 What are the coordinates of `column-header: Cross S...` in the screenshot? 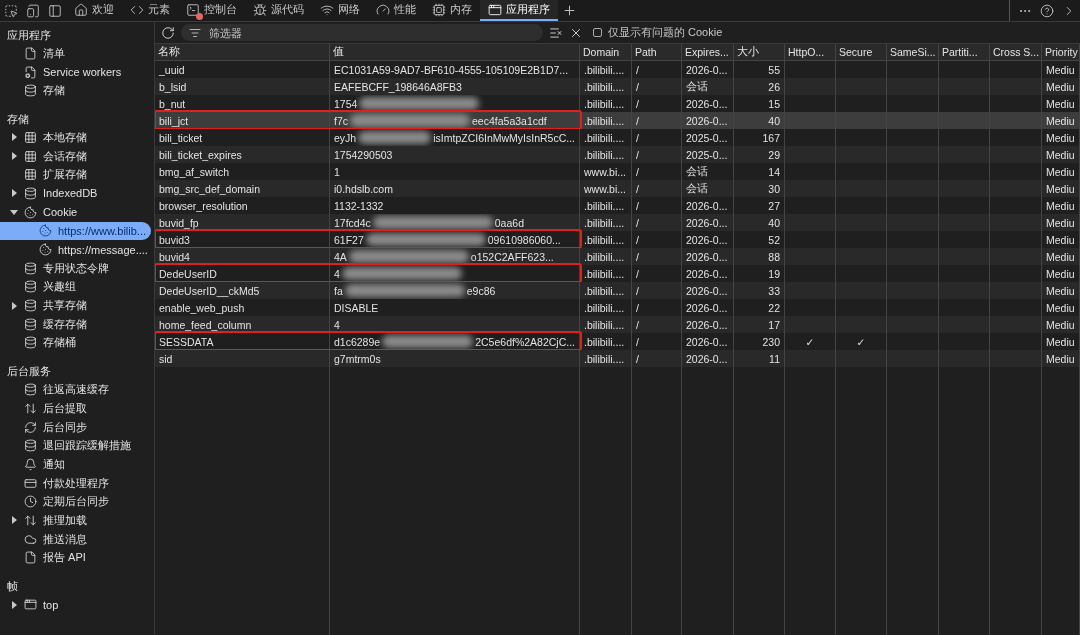 It's located at (1016, 52).